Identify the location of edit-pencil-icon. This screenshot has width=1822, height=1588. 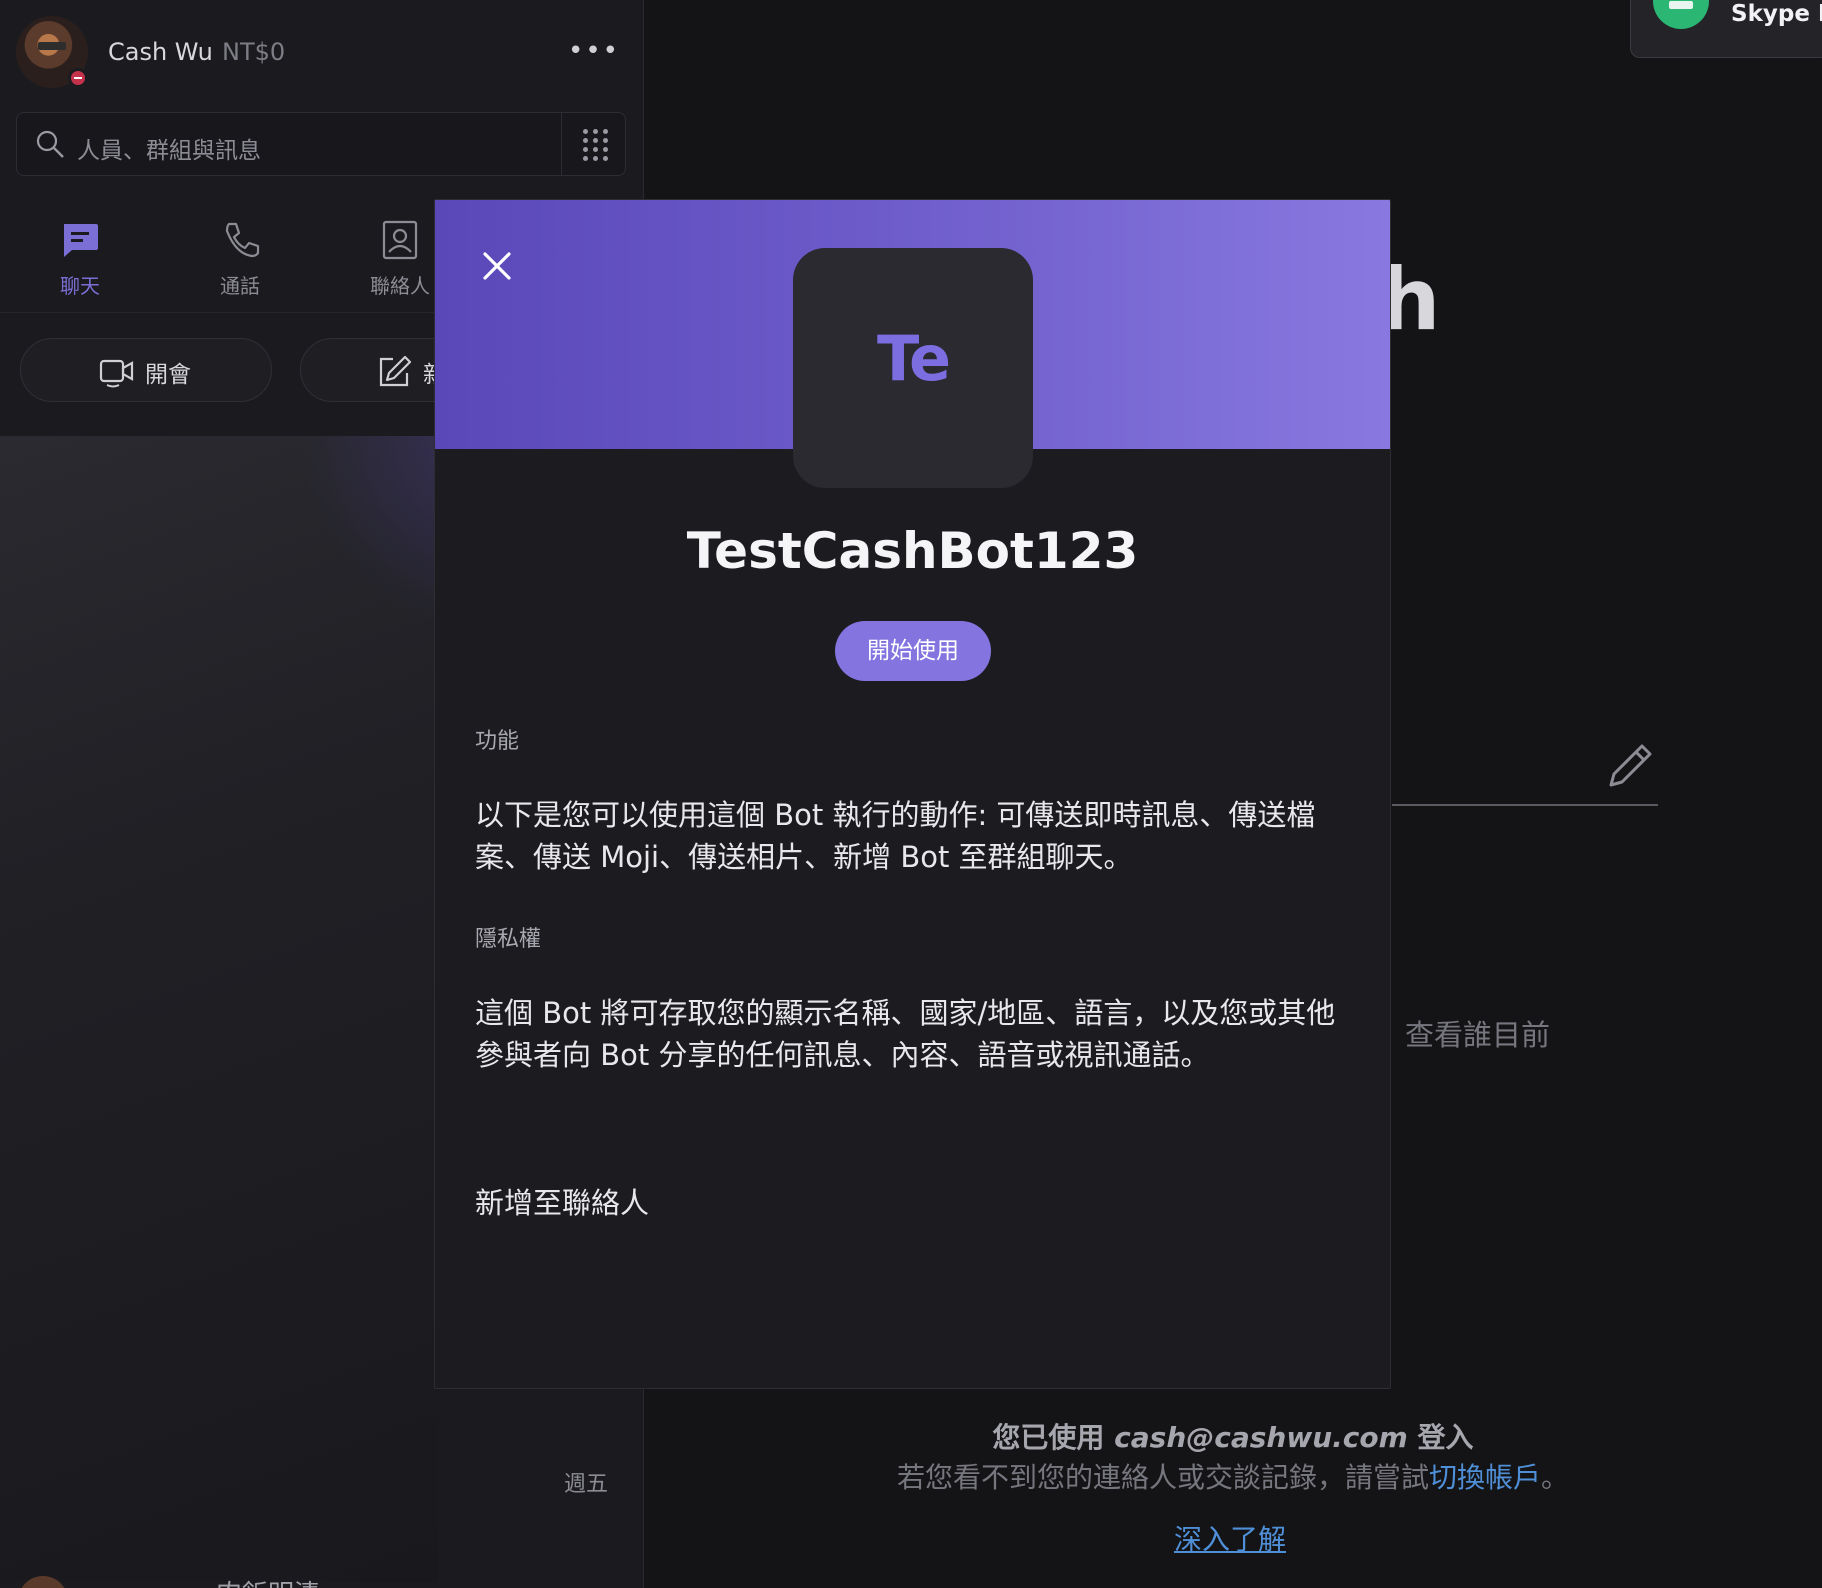
(1630, 766).